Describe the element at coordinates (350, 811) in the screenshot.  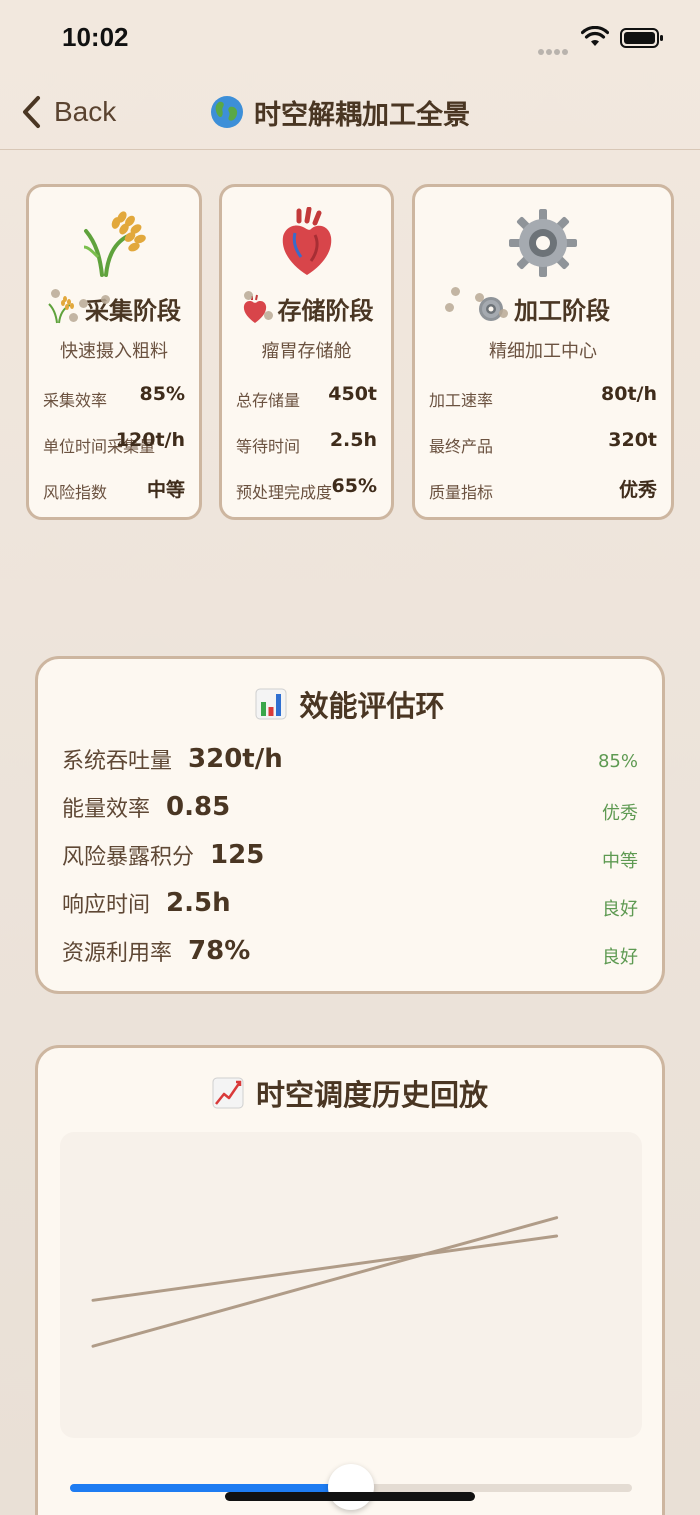
I see `evaluation-row: 能量效率 0.85 优秀` at that location.